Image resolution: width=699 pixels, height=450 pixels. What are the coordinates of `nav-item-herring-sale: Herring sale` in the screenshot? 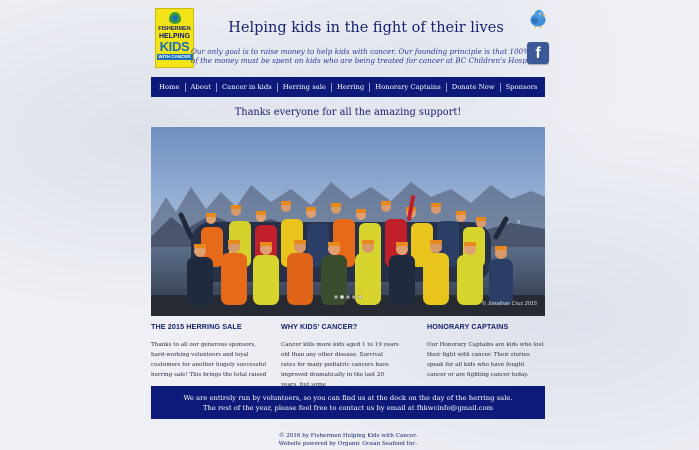 It's located at (304, 87).